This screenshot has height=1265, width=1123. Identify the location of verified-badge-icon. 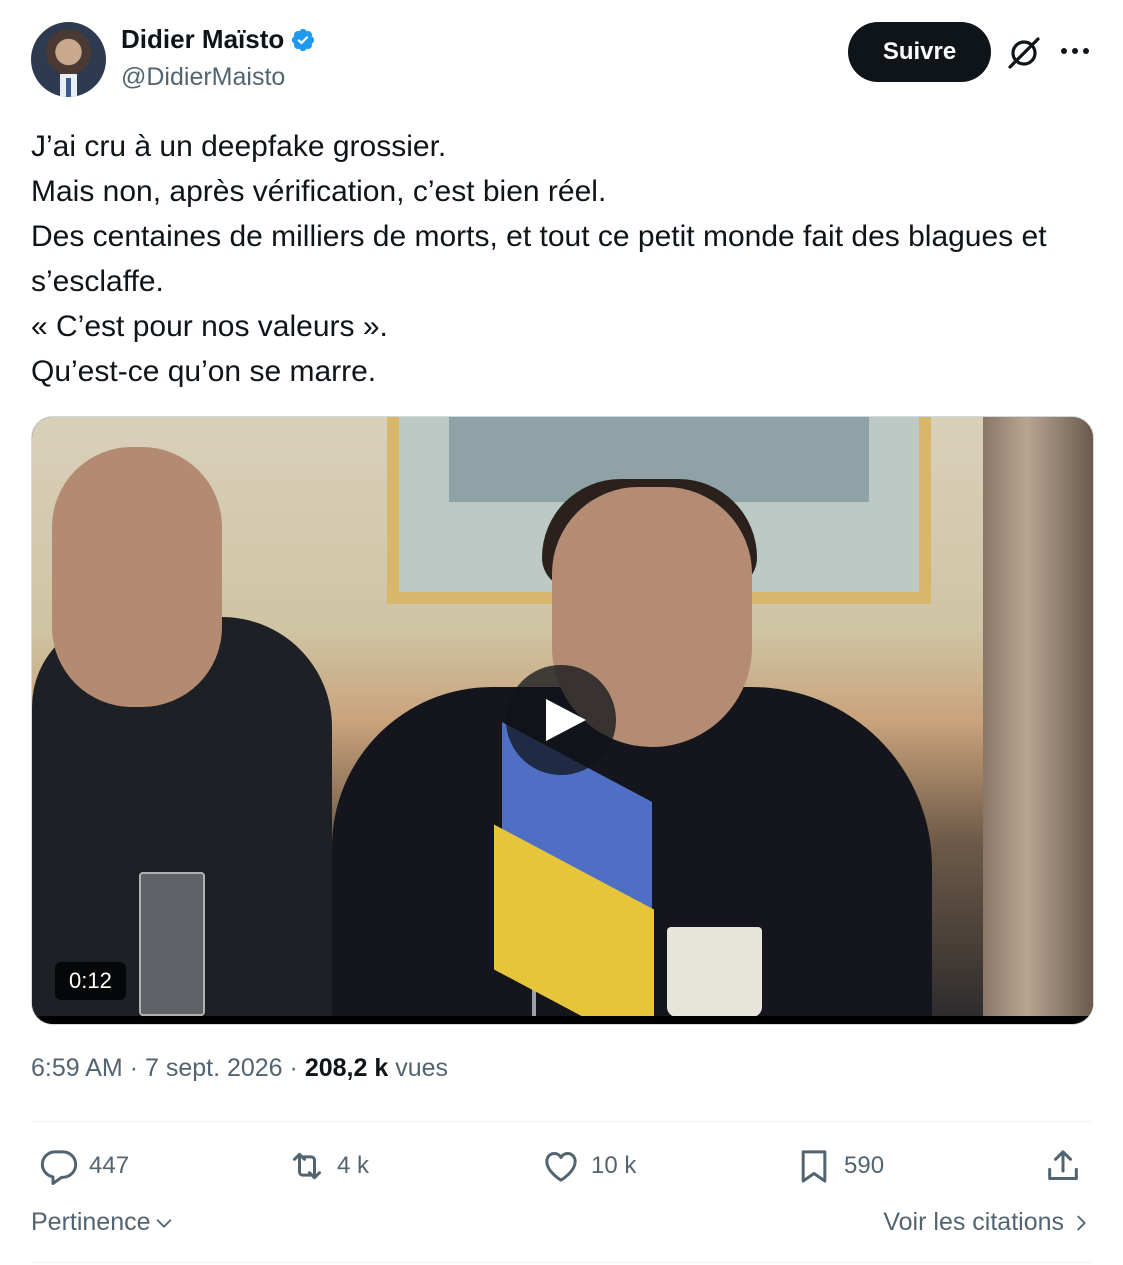
(303, 39).